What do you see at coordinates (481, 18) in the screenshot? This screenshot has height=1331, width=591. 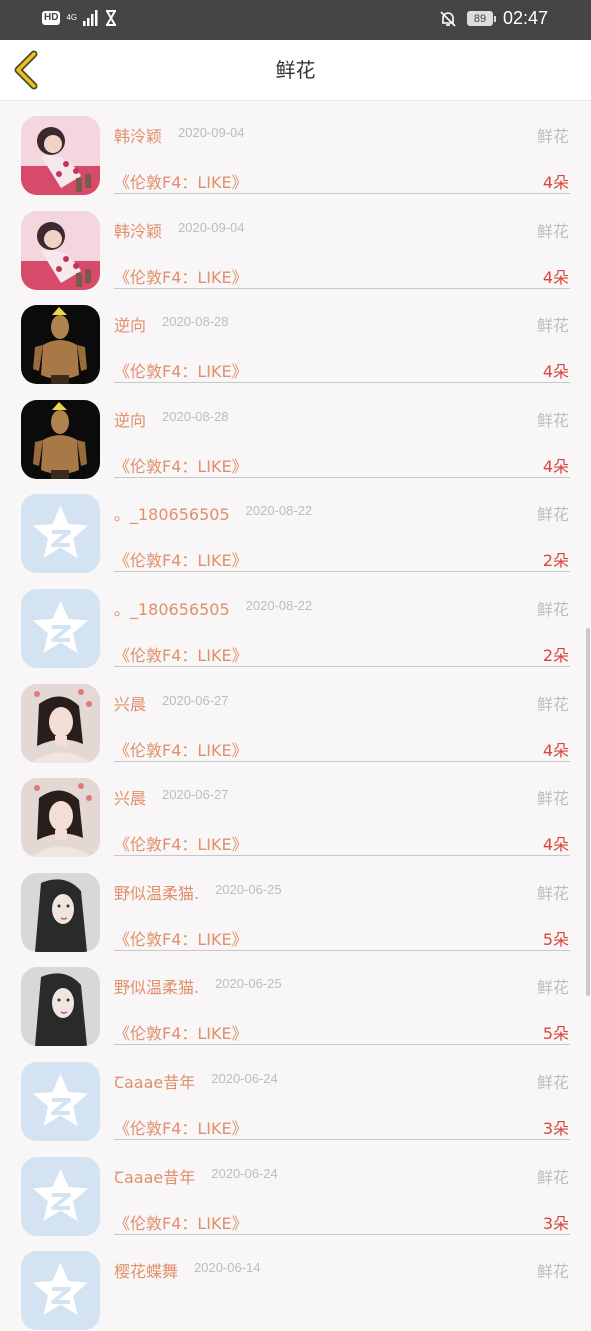 I see `battery-indicator: 89` at bounding box center [481, 18].